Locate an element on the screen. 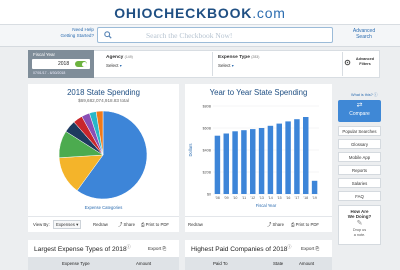  y-tick-label: $40B is located at coordinates (207, 150).